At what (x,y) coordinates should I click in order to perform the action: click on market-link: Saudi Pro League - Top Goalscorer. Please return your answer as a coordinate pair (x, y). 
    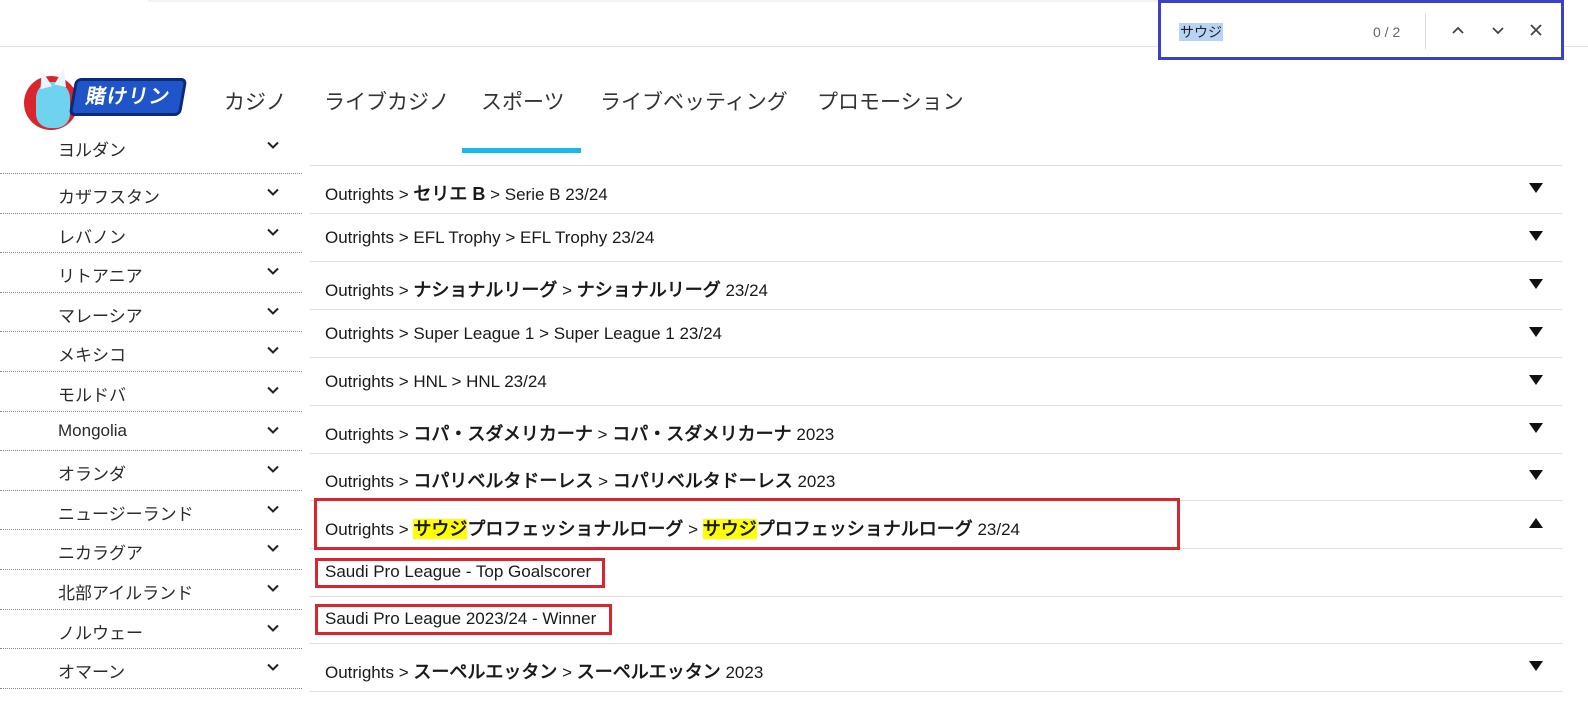
    Looking at the image, I should click on (458, 572).